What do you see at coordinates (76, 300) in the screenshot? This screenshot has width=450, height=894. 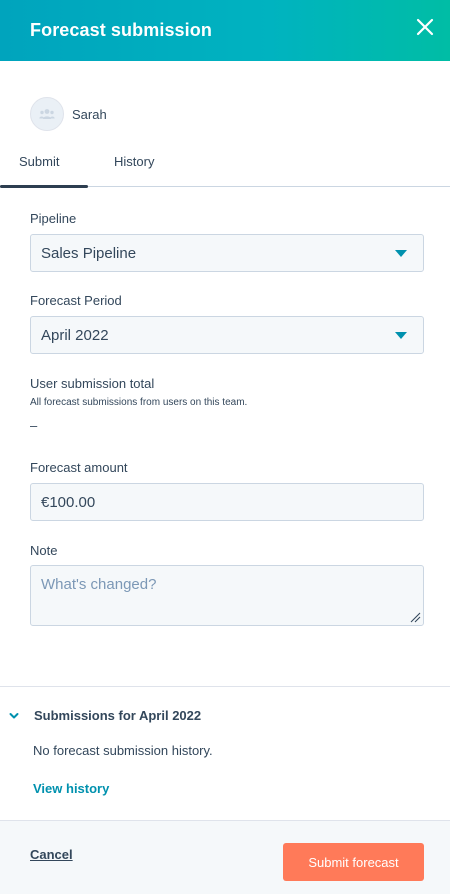 I see `forecast-period-label: Forecast Period` at bounding box center [76, 300].